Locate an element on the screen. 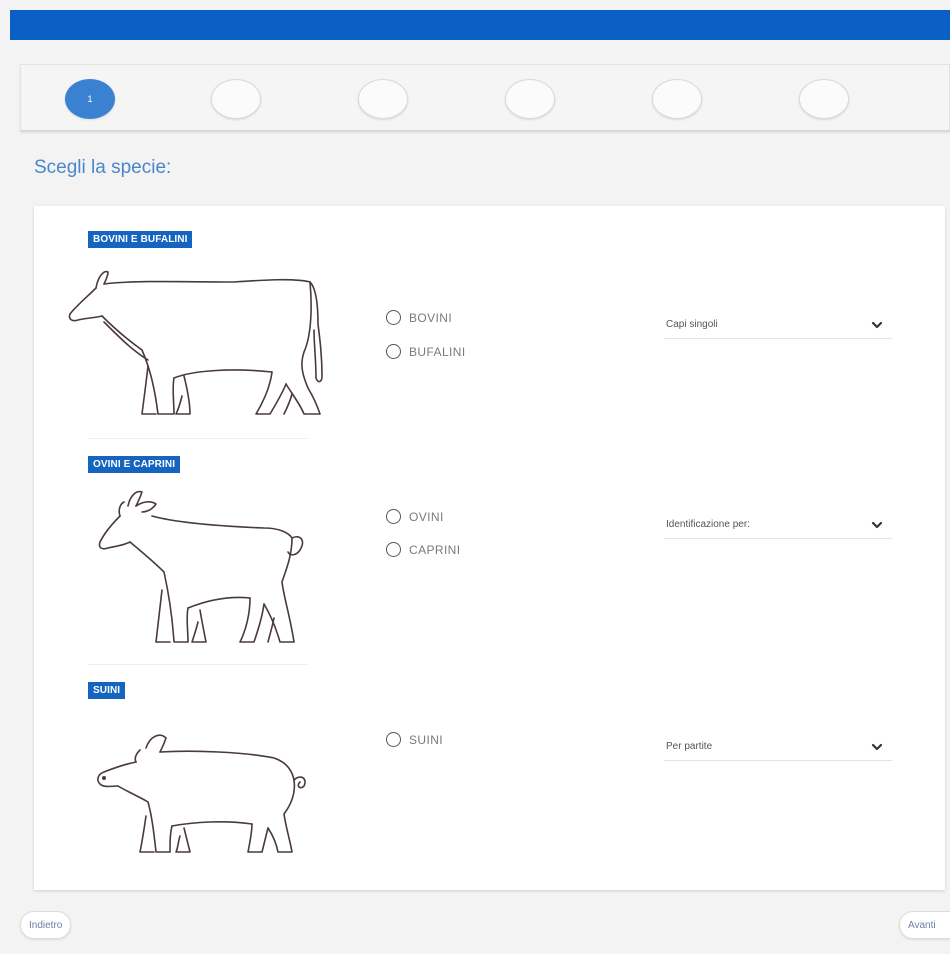 The height and width of the screenshot is (954, 950). radio-caprini: CAPRINI is located at coordinates (423, 549).